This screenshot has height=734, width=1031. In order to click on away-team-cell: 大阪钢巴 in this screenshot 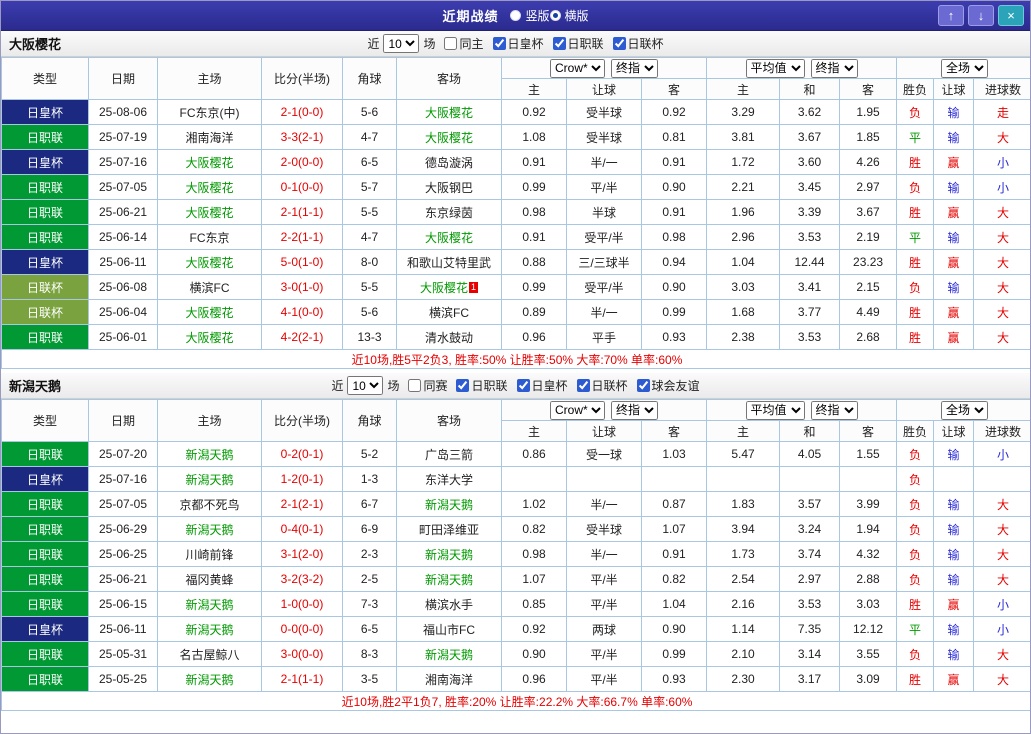, I will do `click(449, 187)`.